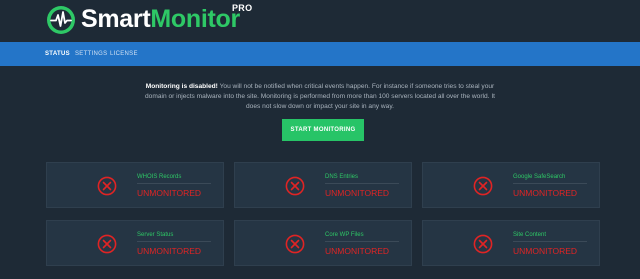 This screenshot has height=279, width=640. I want to click on pro-badge: PRO, so click(242, 8).